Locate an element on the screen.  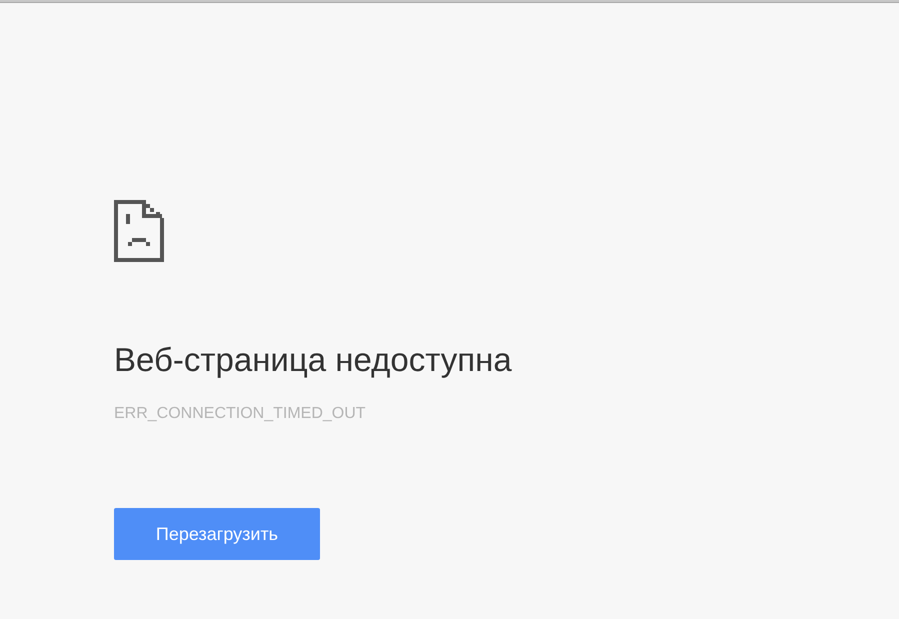
error-code: ERR_CONNECTION_TIMED_OUT is located at coordinates (240, 414).